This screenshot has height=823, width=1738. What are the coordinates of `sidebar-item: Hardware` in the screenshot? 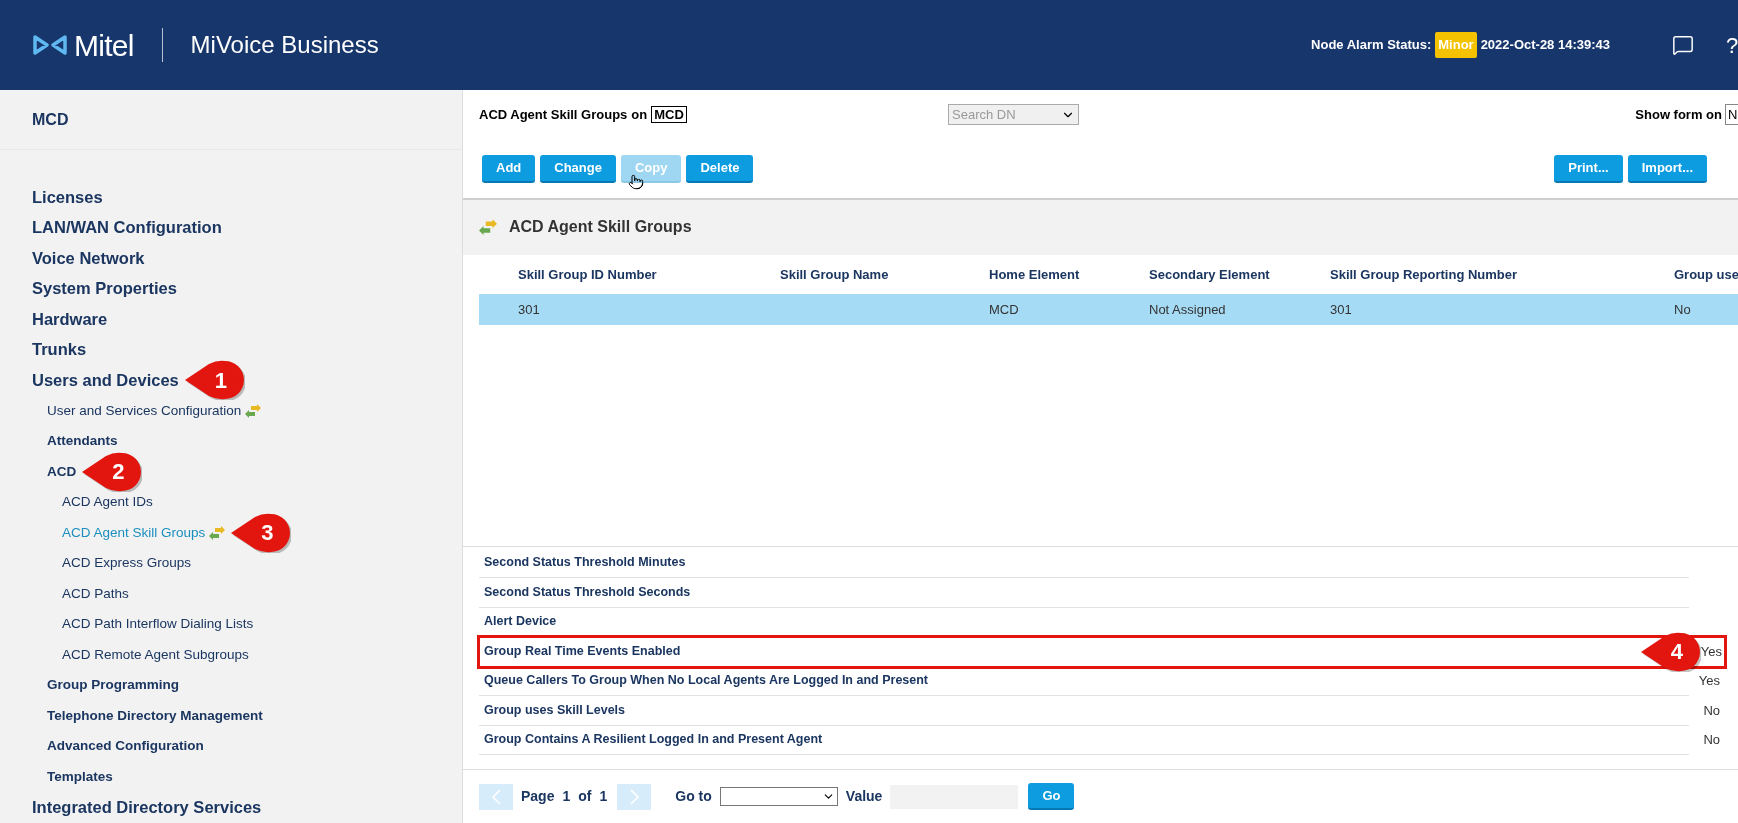 It's located at (70, 319).